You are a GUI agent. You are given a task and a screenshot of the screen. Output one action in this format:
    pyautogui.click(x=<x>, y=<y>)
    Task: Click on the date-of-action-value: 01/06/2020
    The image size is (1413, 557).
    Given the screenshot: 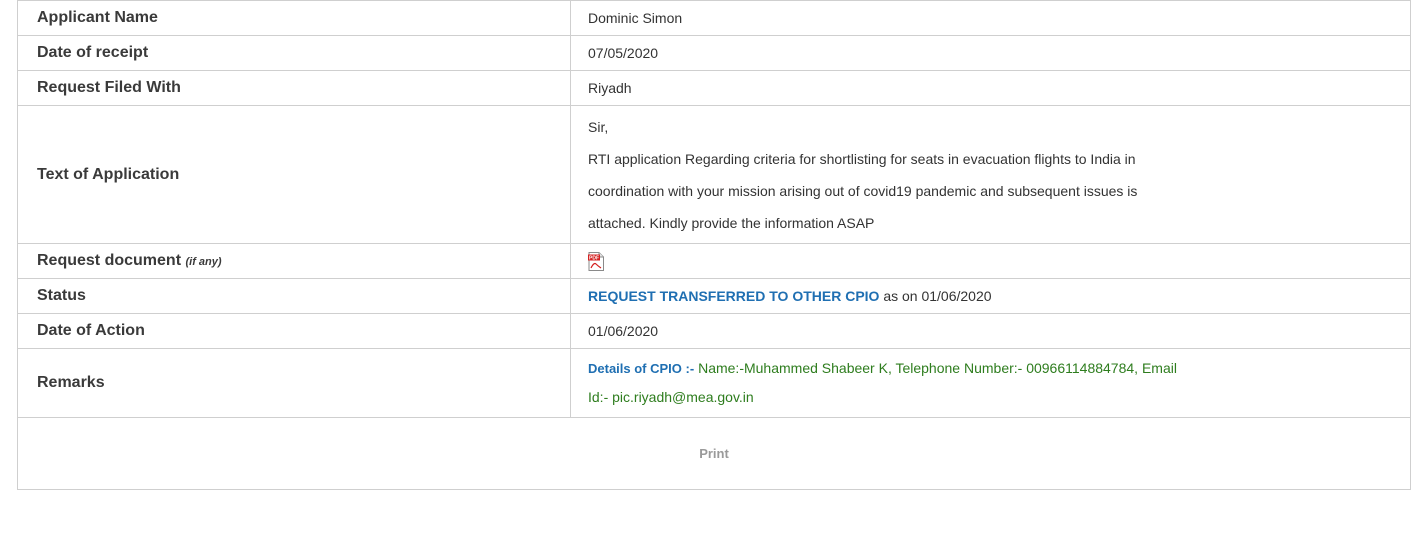 What is the action you would take?
    pyautogui.click(x=990, y=331)
    